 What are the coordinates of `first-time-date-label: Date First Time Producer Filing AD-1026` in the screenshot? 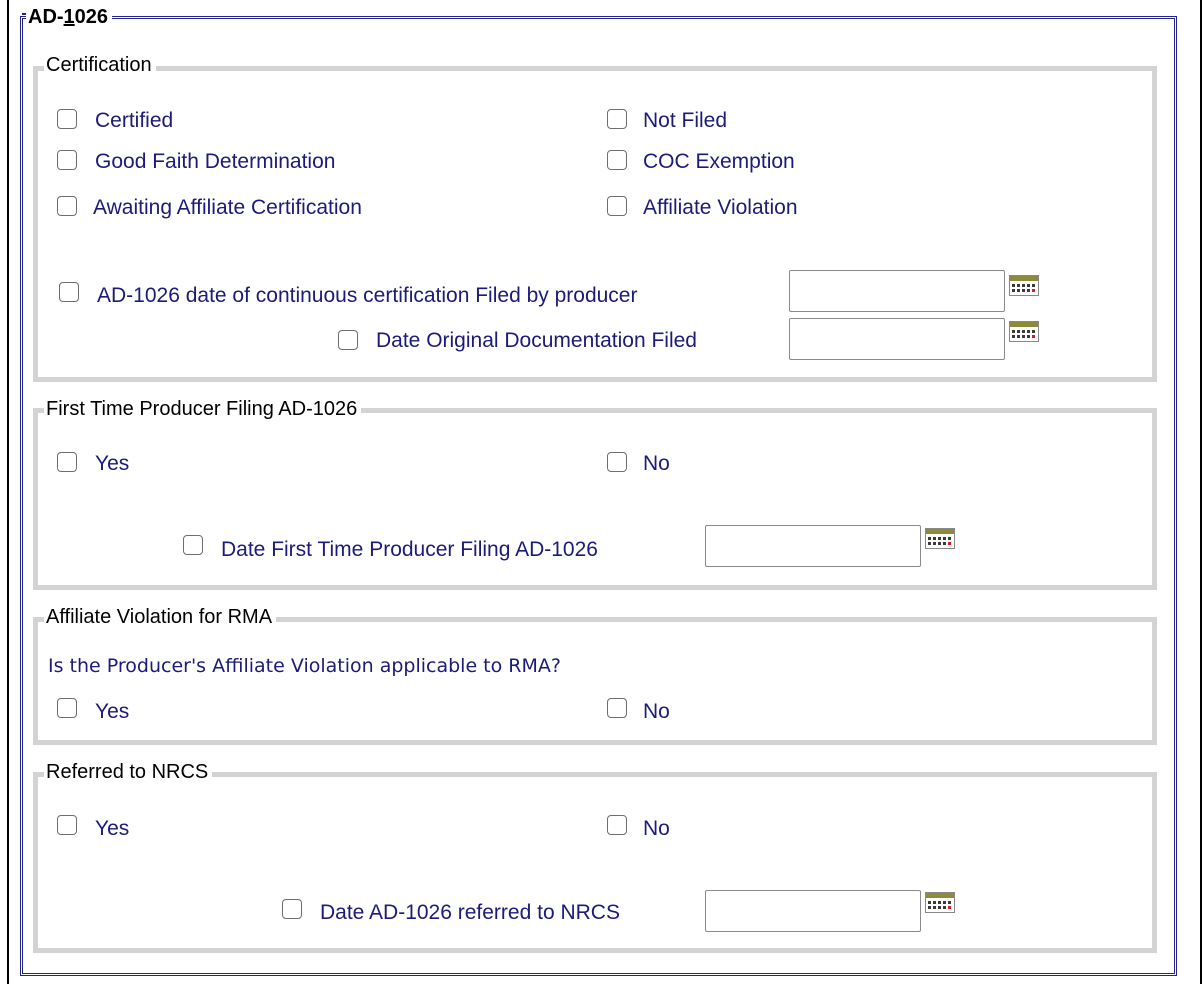 It's located at (409, 550).